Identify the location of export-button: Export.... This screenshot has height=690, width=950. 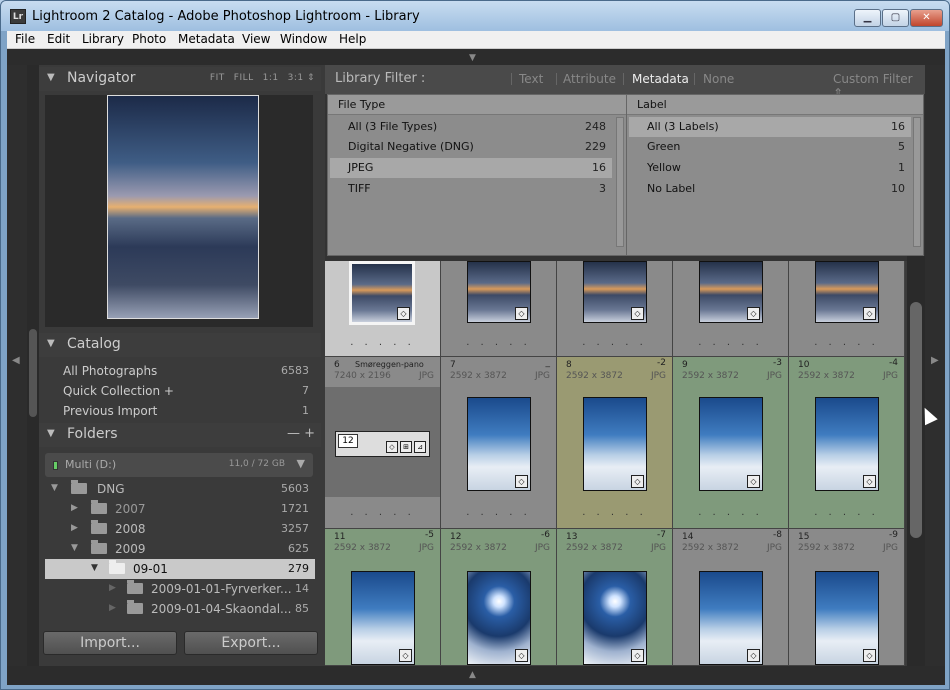
(251, 643).